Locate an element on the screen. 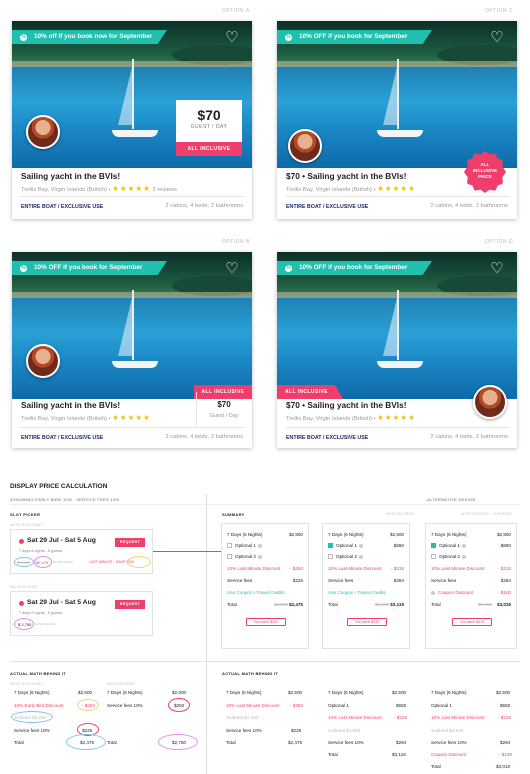 The height and width of the screenshot is (774, 530). you-save-badge: You save $315 is located at coordinates (367, 622).